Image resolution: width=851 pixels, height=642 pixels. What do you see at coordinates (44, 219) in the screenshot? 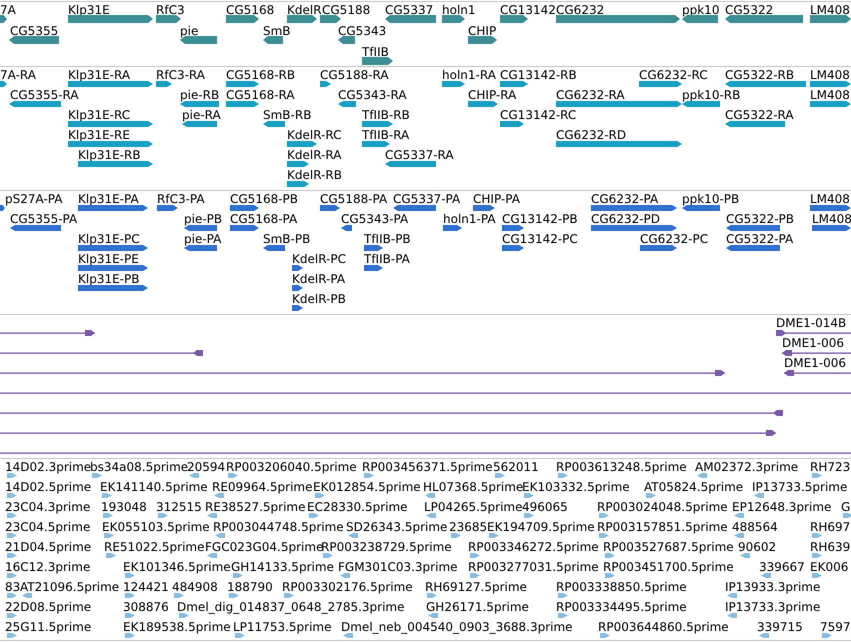
I see `protein-label: CG5355-PA` at bounding box center [44, 219].